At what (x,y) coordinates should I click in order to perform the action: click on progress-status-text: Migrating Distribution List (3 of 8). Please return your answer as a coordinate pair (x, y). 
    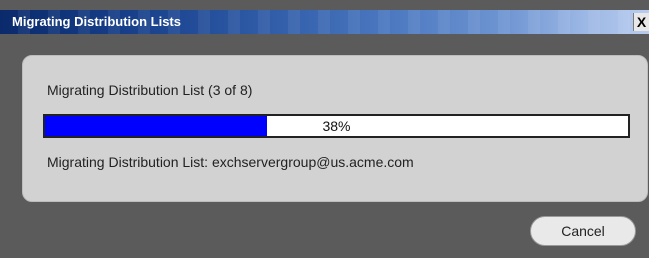
    Looking at the image, I should click on (150, 90).